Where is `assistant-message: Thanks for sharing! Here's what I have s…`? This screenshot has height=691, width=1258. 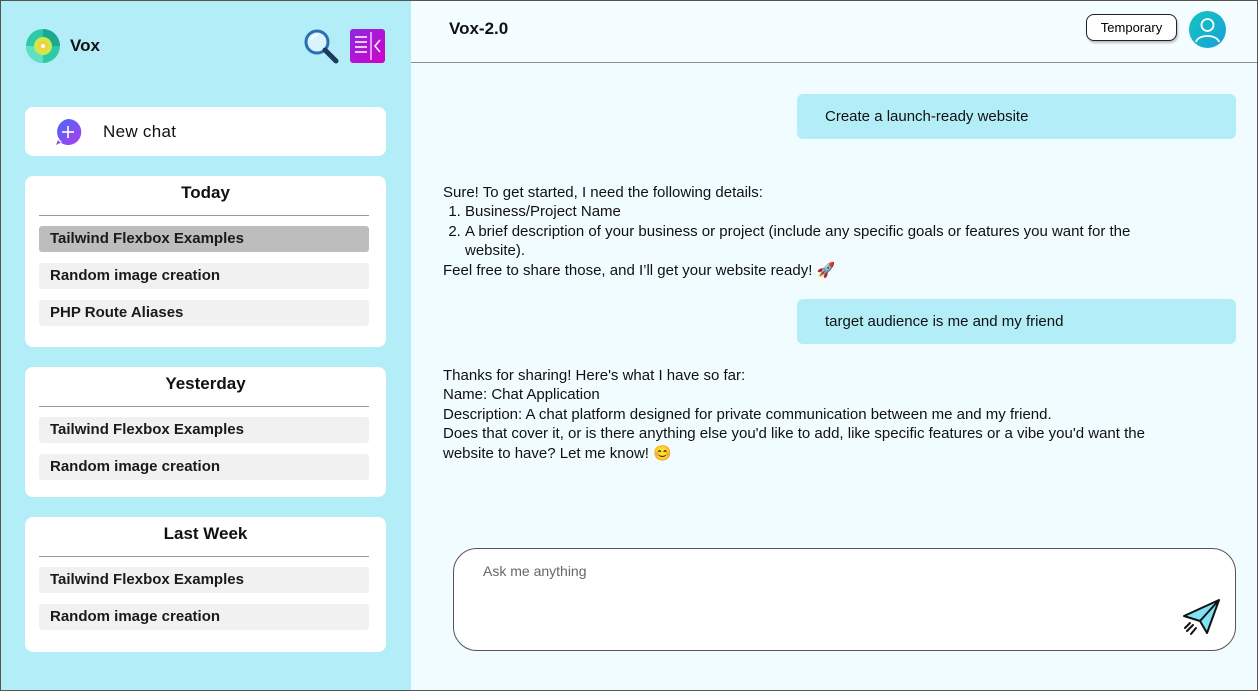 assistant-message: Thanks for sharing! Here's what I have s… is located at coordinates (813, 414).